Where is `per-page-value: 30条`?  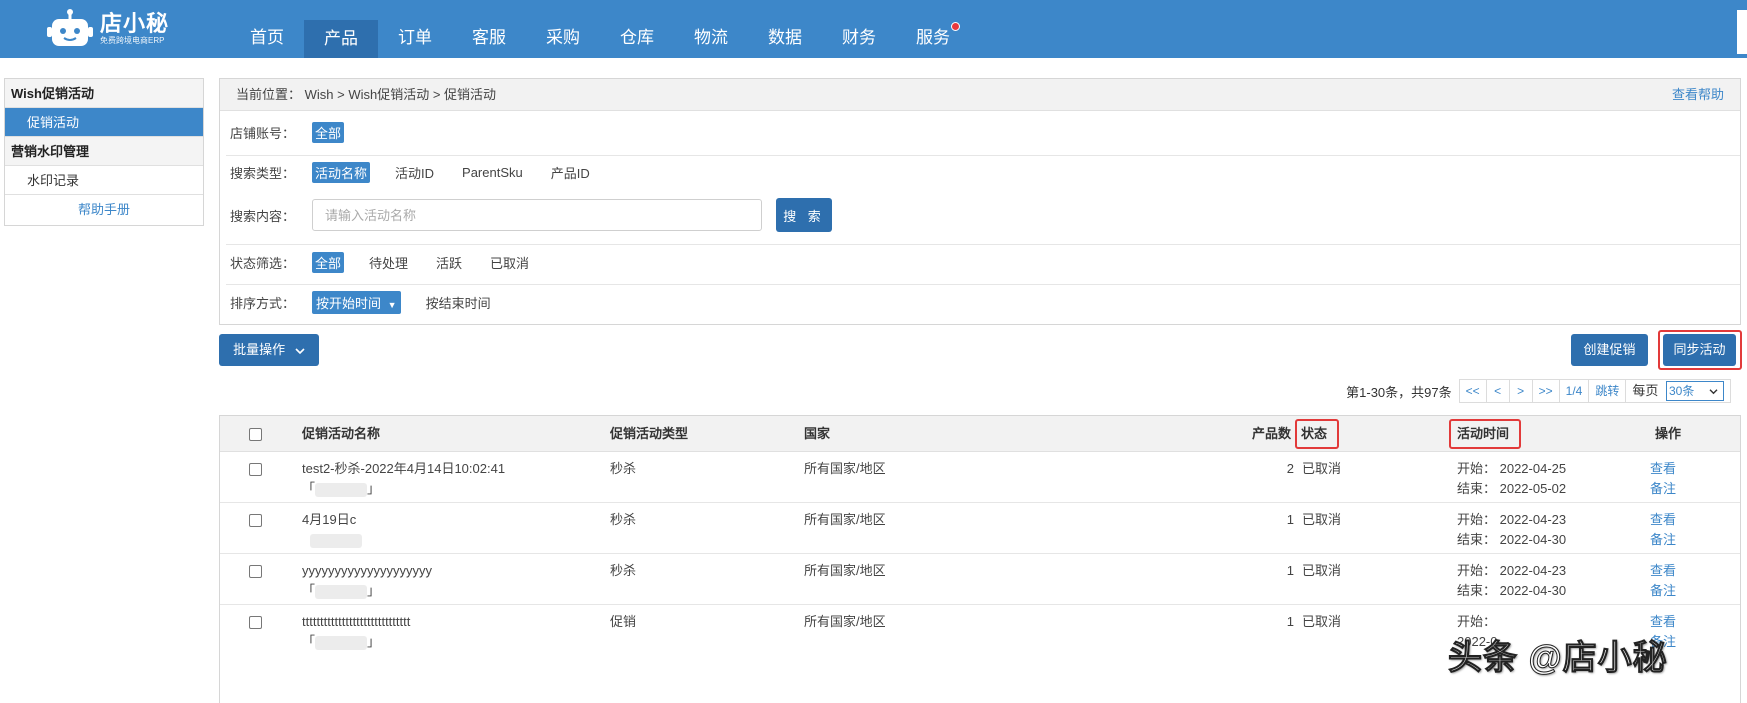
per-page-value: 30条 is located at coordinates (1682, 391).